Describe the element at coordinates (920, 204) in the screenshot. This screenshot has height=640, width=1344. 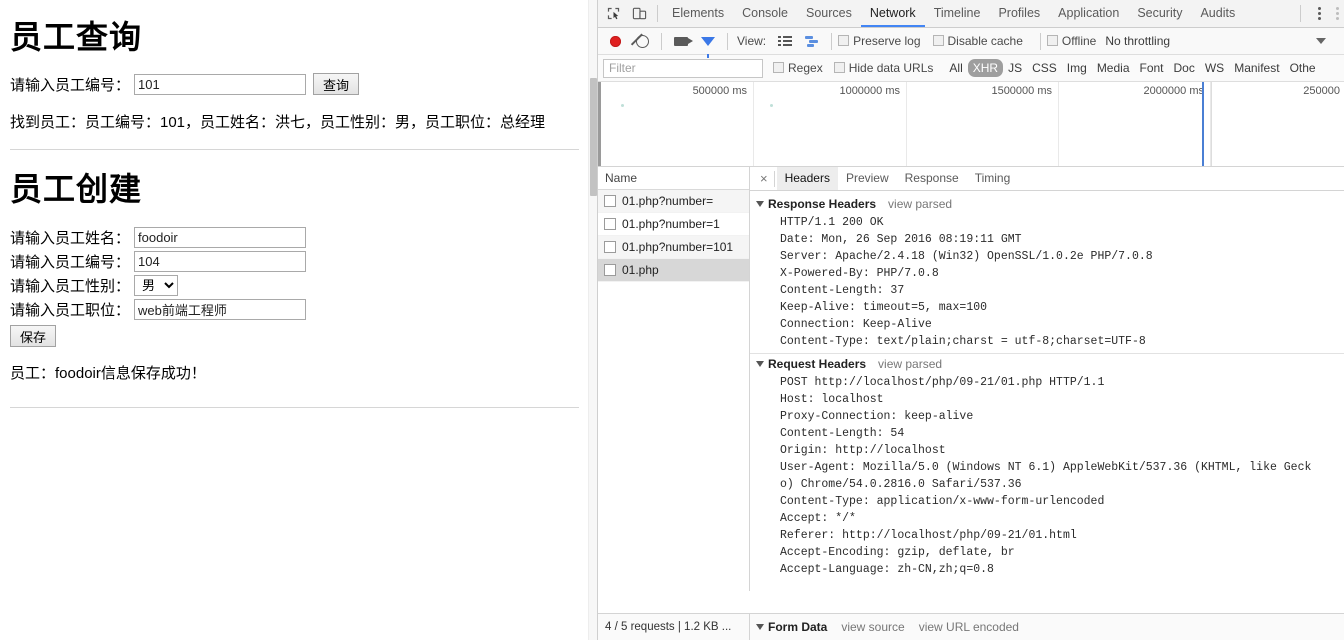
I see `response-view-parsed-link: view parsed` at that location.